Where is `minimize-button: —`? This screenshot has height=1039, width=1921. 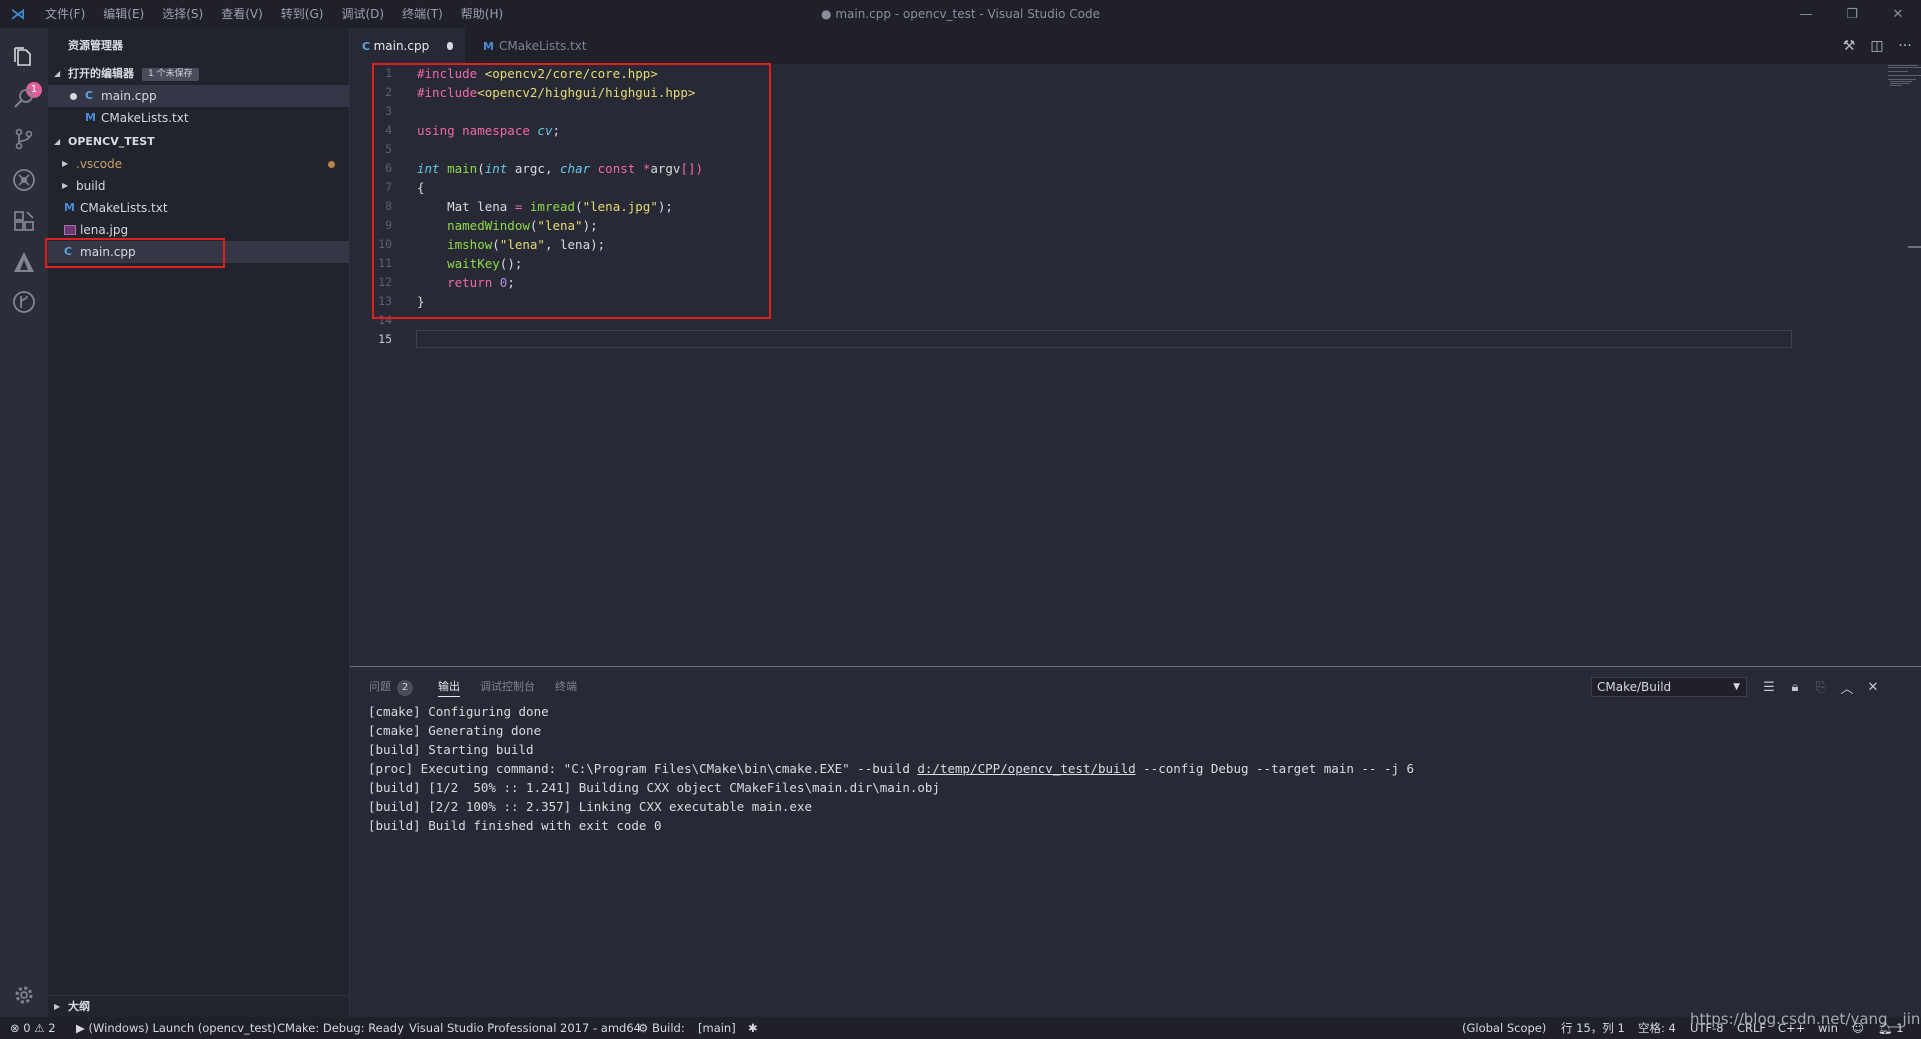 minimize-button: — is located at coordinates (1806, 14).